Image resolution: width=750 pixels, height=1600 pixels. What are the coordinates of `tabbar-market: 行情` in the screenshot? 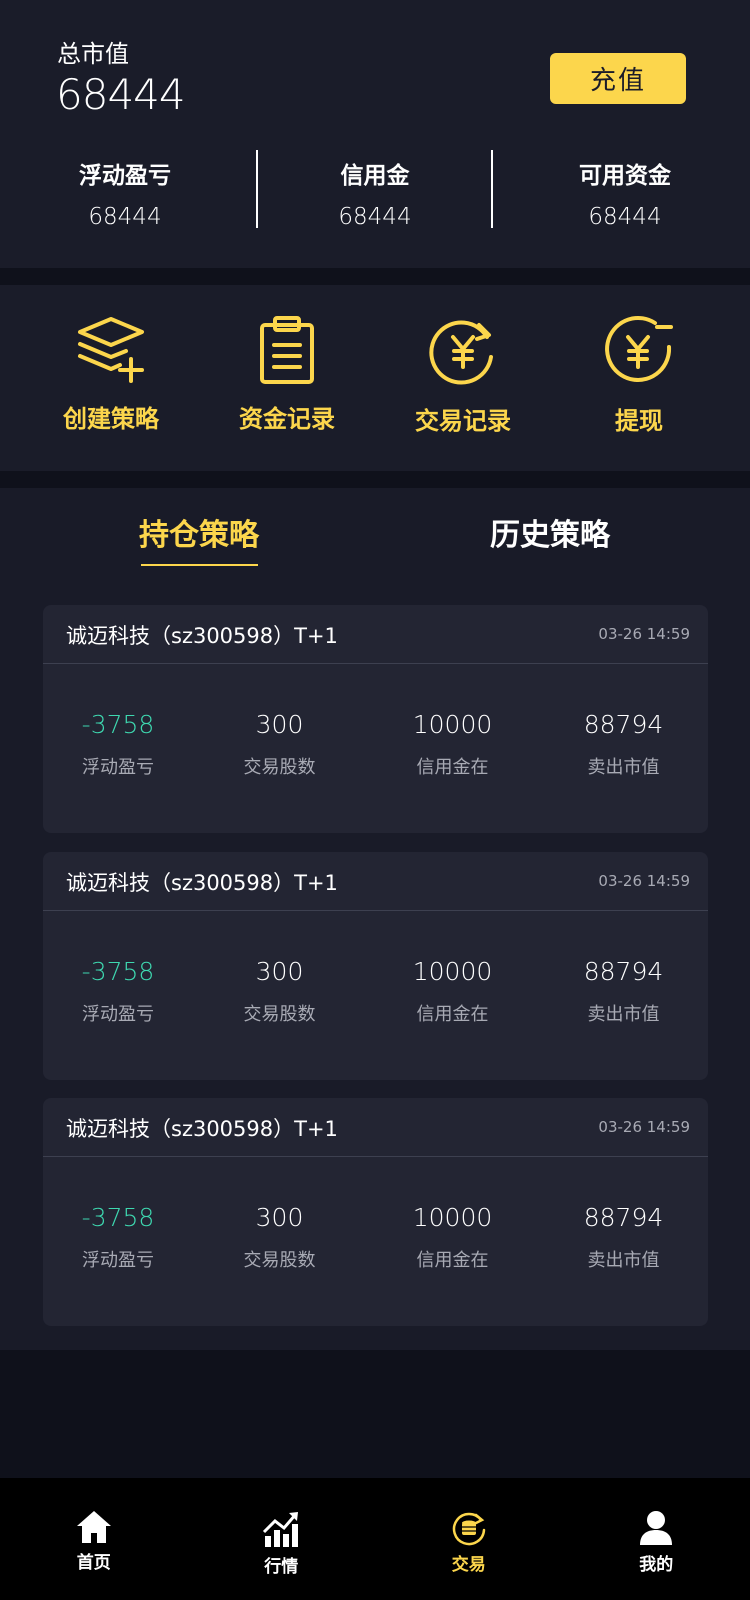 It's located at (282, 1539).